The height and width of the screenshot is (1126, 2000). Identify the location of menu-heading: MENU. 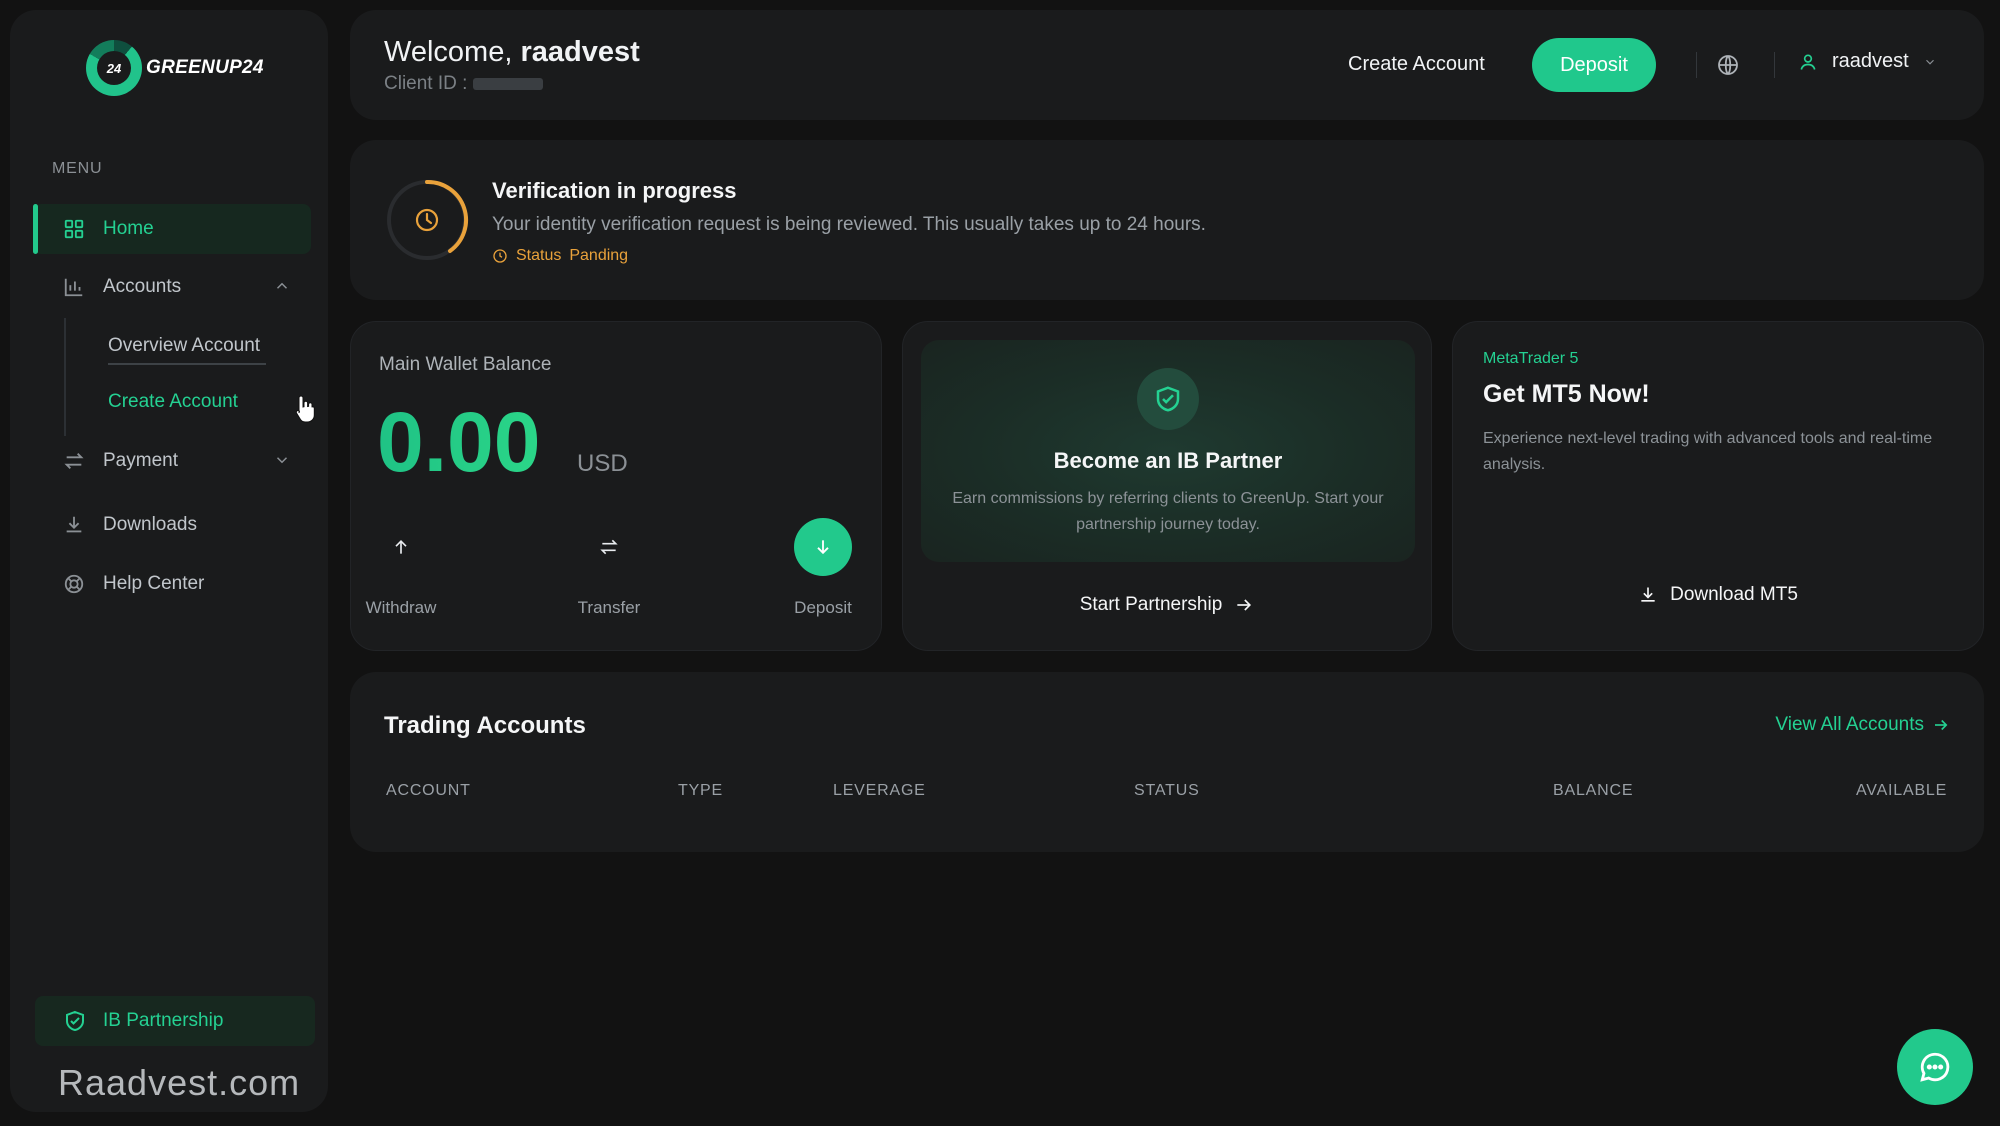
(77, 168).